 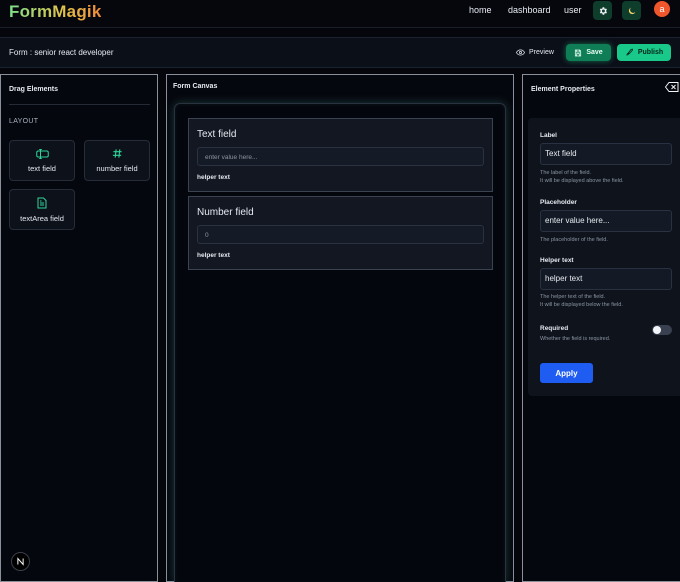 What do you see at coordinates (340, 14) in the screenshot?
I see `top-nav: FormMagik home dashboard user a` at bounding box center [340, 14].